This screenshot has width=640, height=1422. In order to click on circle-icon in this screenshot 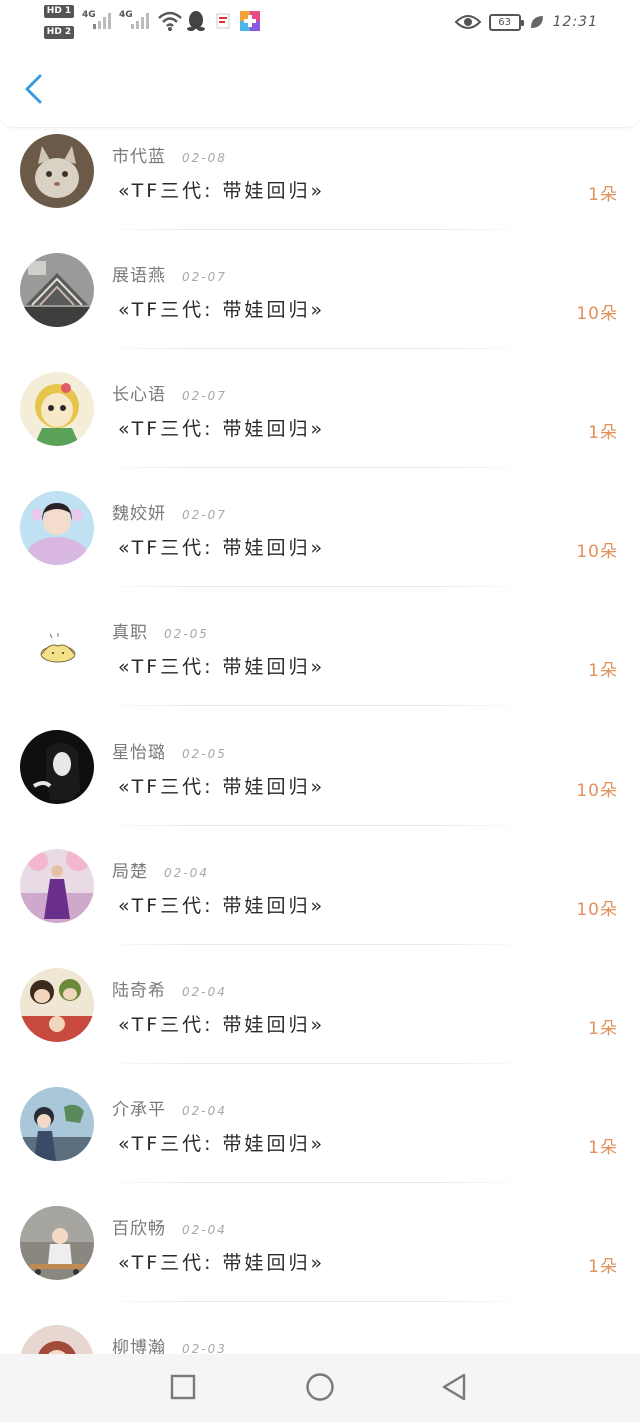, I will do `click(320, 1387)`.